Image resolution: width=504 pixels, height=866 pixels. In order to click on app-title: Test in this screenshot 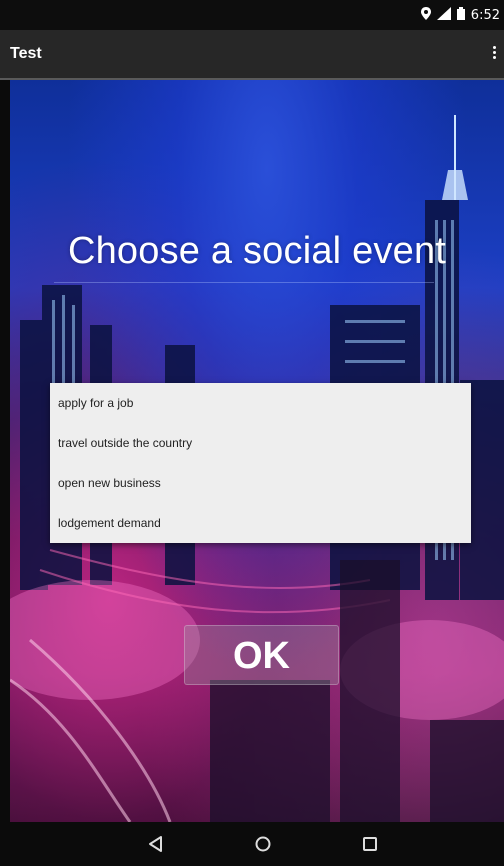, I will do `click(26, 53)`.